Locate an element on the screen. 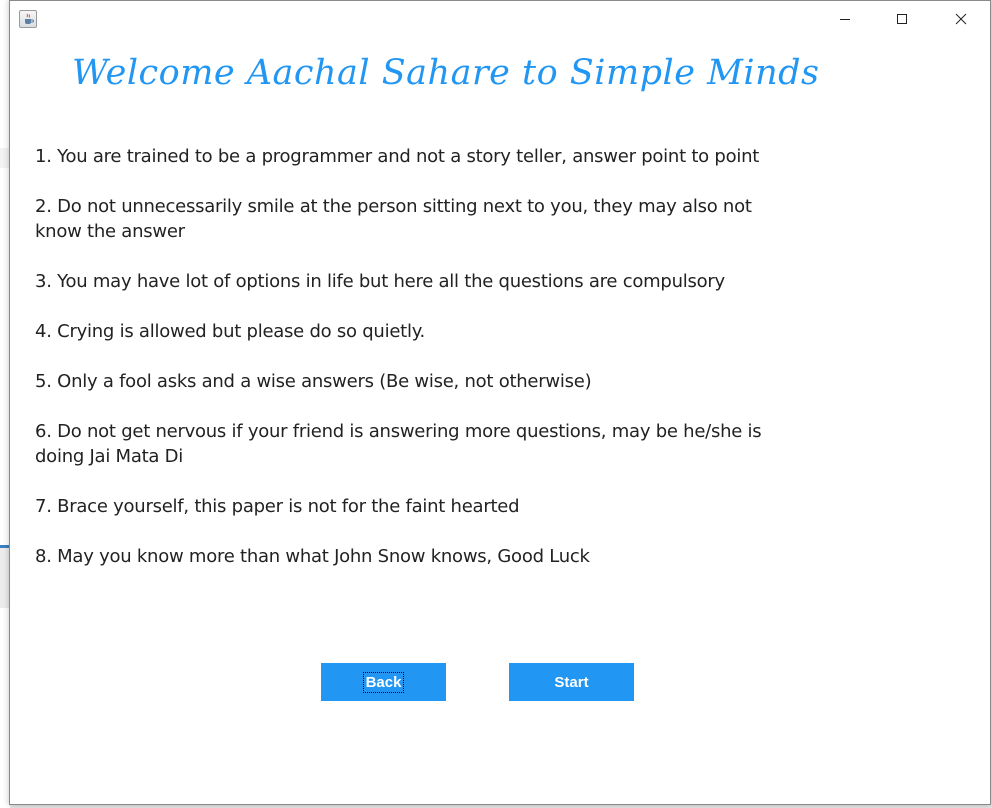 The image size is (992, 808). title-bar is located at coordinates (500, 19).